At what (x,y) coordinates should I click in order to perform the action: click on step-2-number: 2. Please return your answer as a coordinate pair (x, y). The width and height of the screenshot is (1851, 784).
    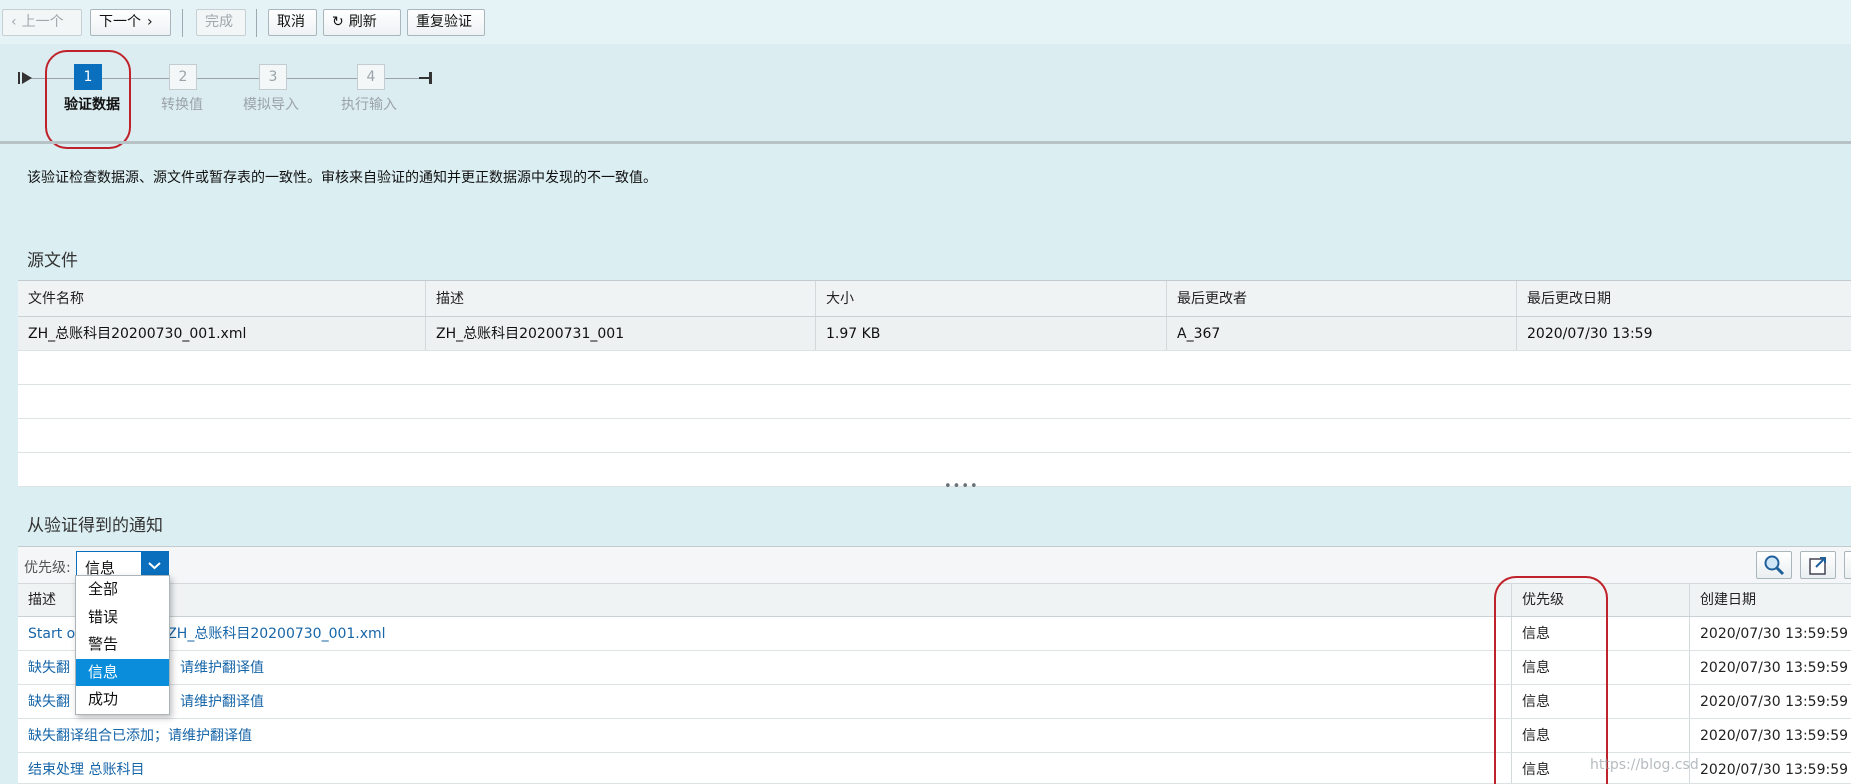
    Looking at the image, I should click on (183, 77).